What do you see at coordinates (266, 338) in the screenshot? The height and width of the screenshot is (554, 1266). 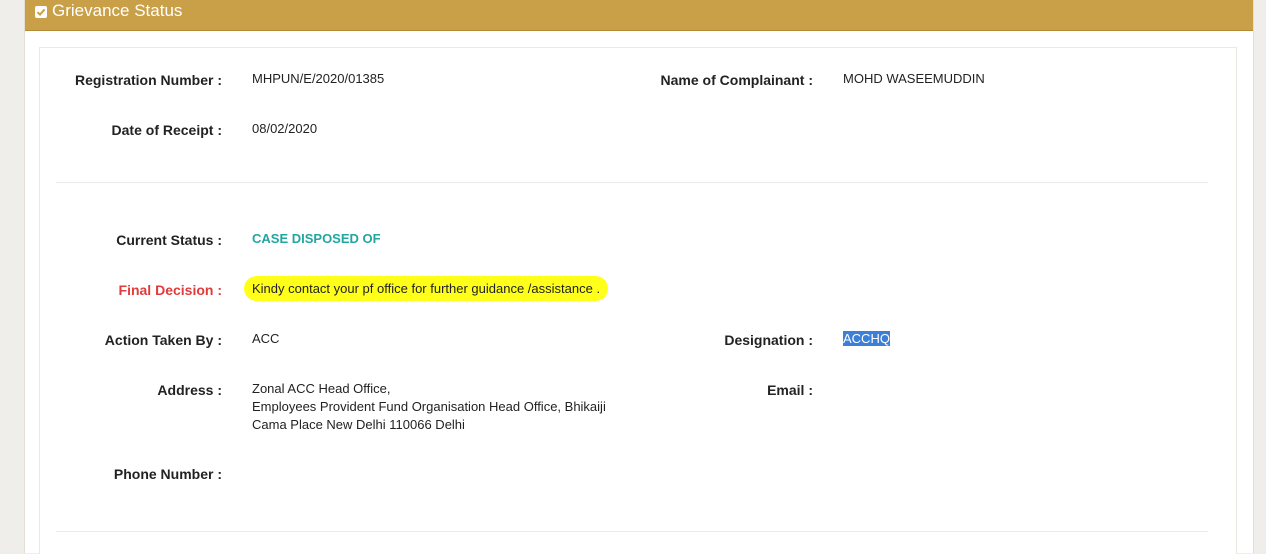 I see `action-taken-by-value: ACC` at bounding box center [266, 338].